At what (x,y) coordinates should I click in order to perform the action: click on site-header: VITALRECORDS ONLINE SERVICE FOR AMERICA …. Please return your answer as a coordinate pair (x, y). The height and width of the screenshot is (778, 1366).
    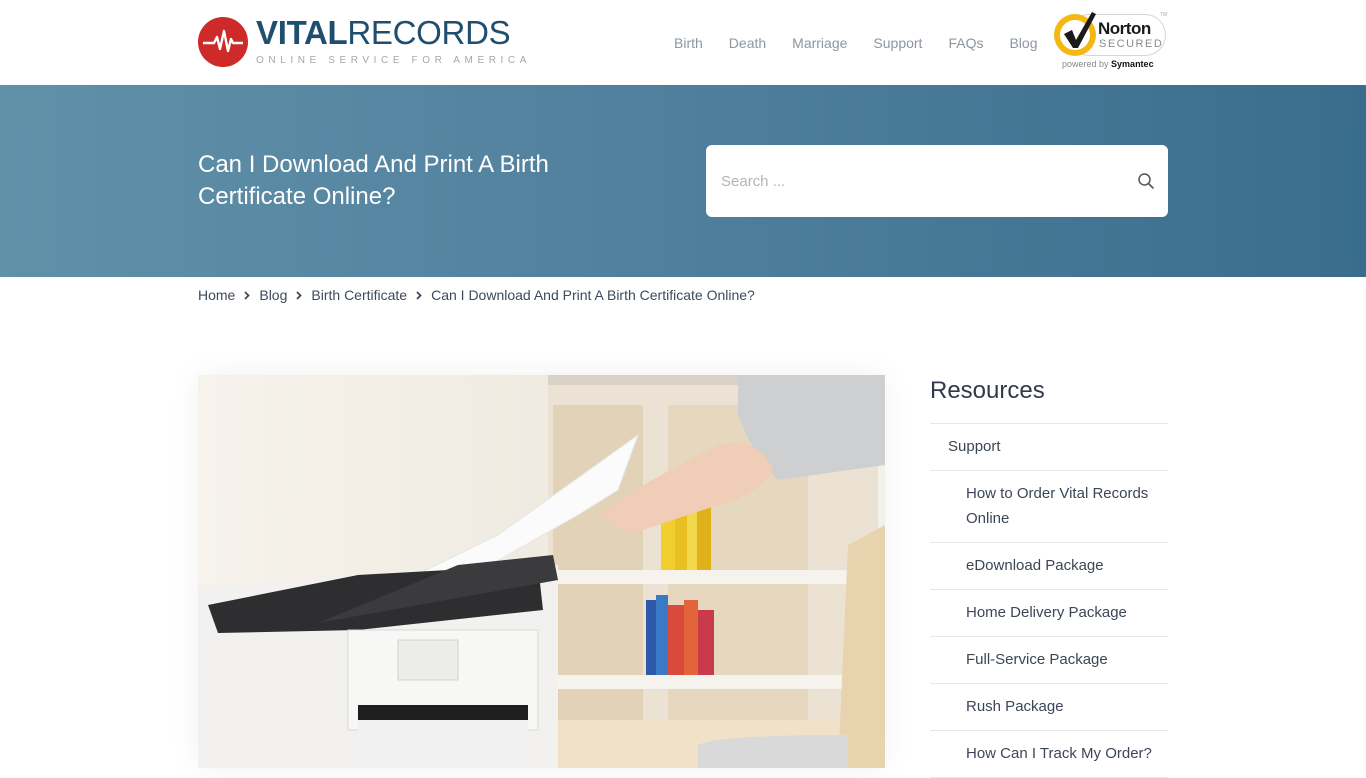
    Looking at the image, I should click on (683, 42).